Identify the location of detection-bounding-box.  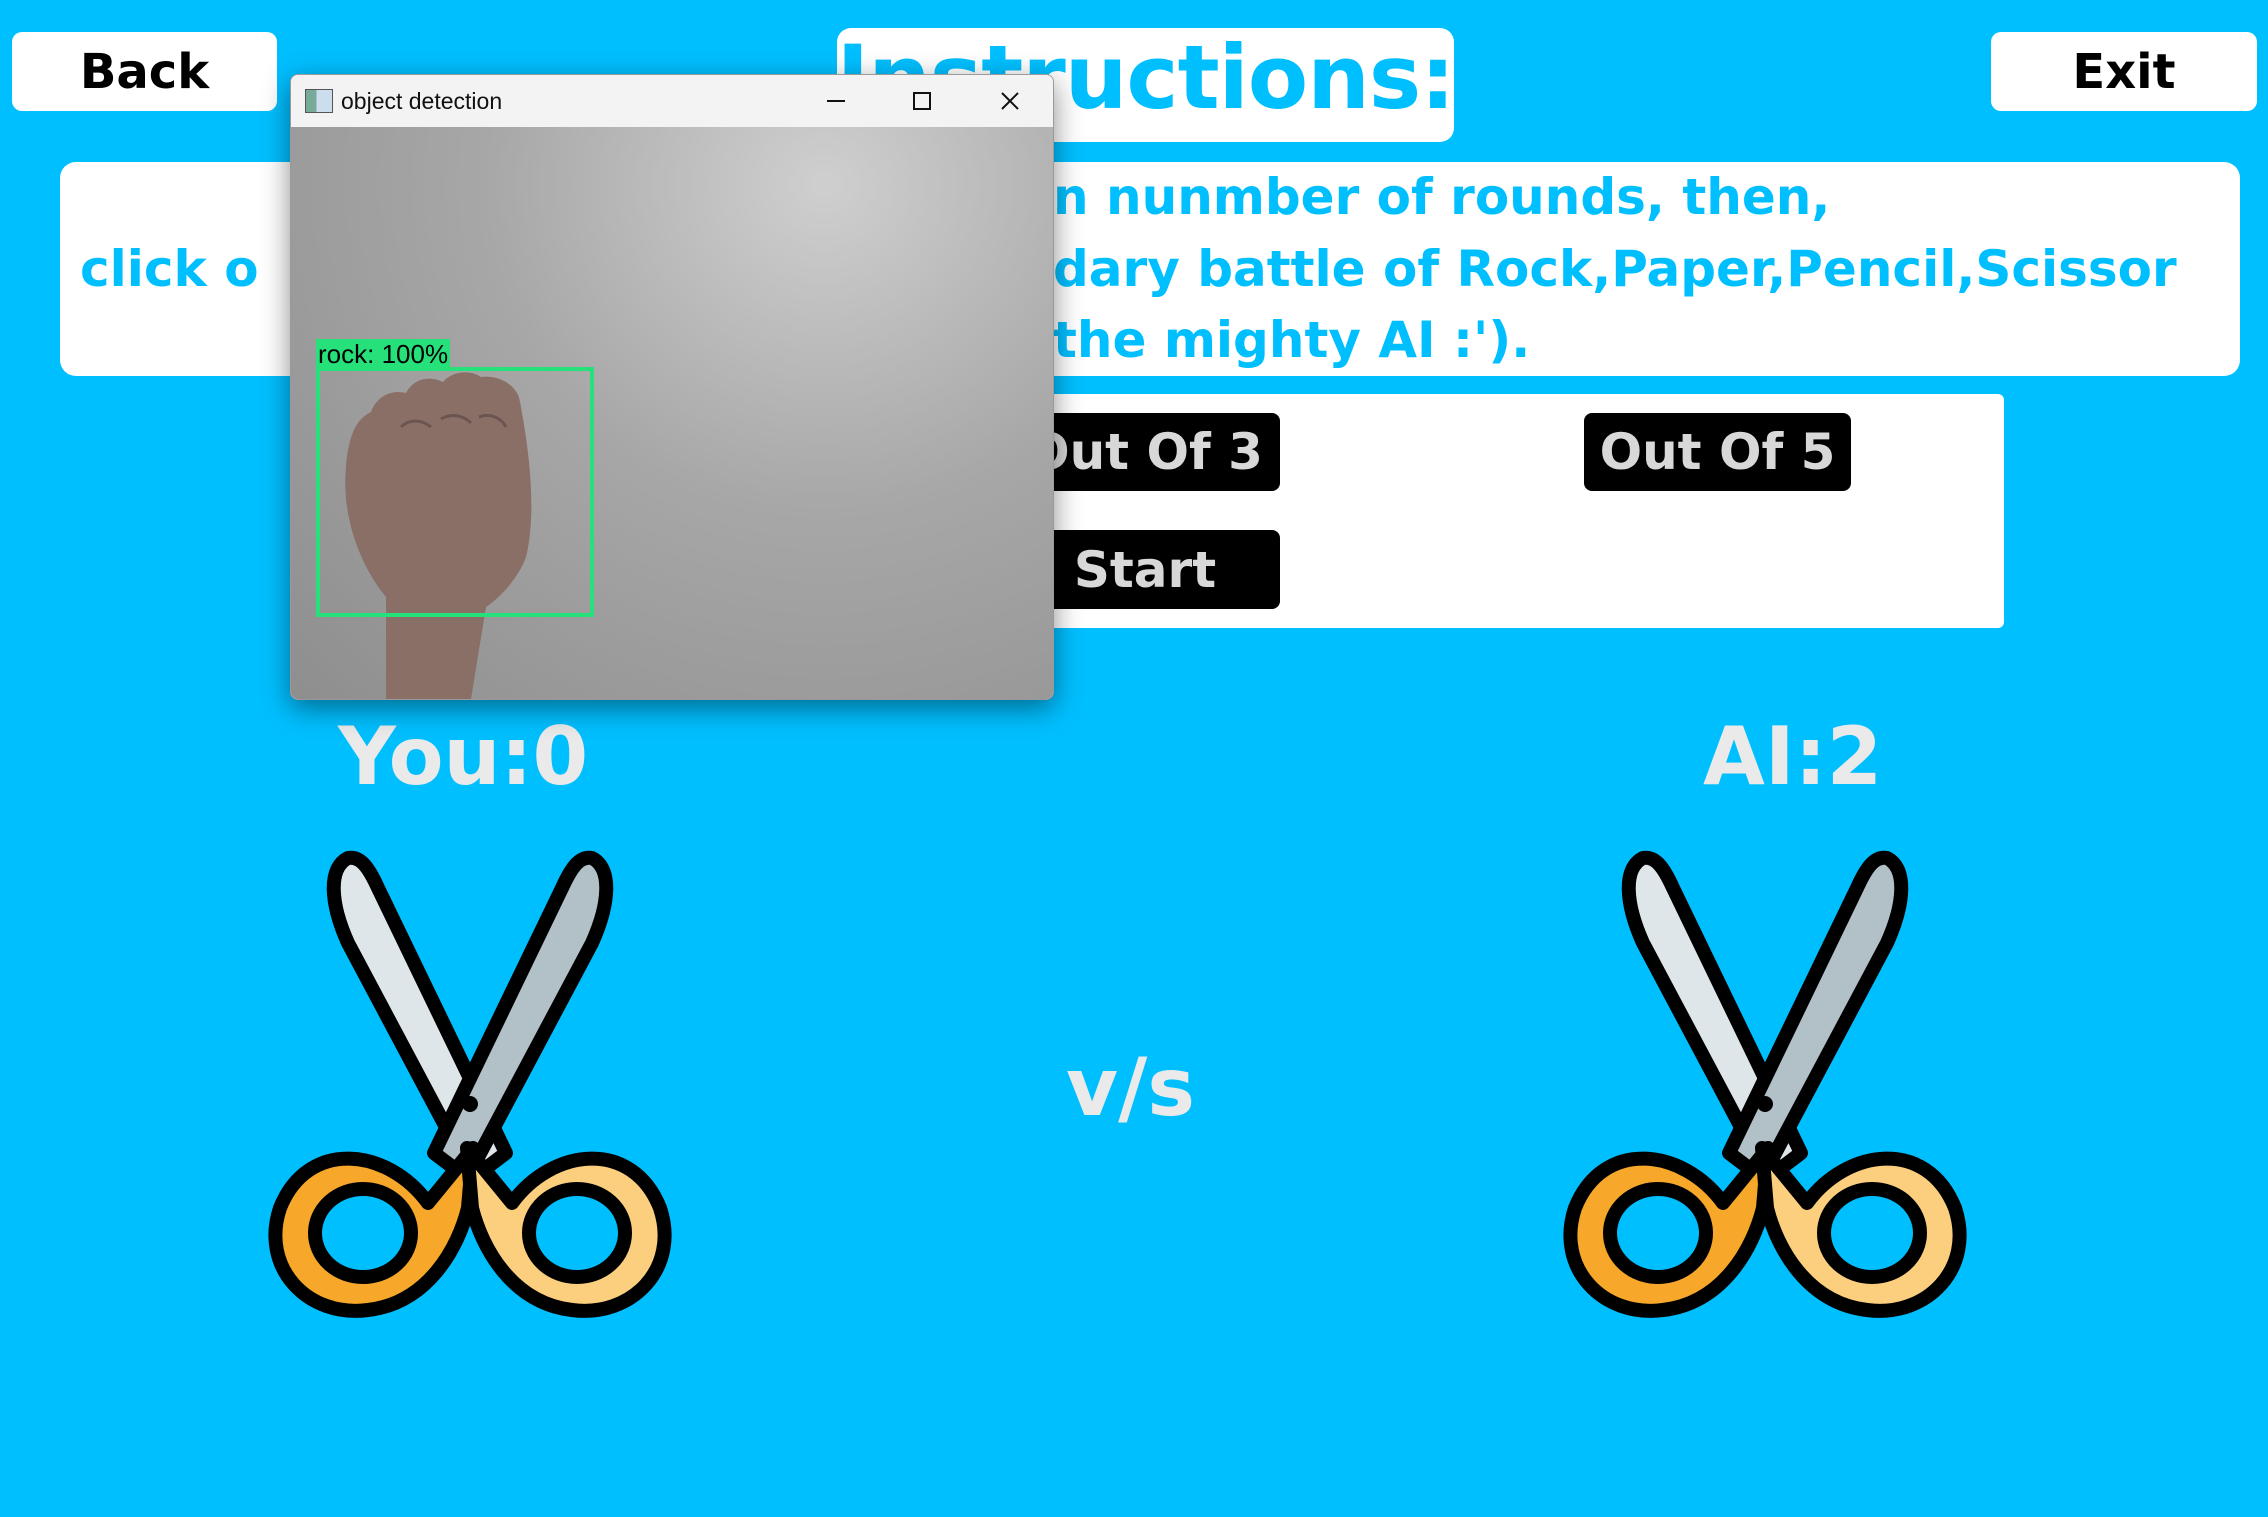
(455, 492).